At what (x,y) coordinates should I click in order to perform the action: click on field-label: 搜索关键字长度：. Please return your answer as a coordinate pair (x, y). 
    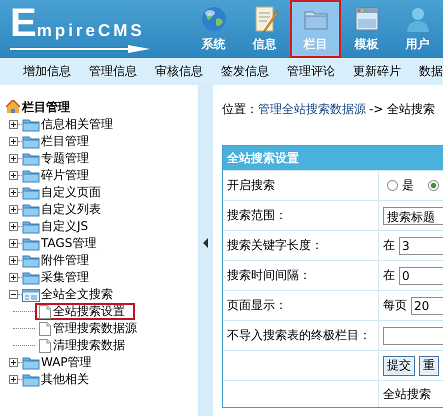
    Looking at the image, I should click on (275, 245).